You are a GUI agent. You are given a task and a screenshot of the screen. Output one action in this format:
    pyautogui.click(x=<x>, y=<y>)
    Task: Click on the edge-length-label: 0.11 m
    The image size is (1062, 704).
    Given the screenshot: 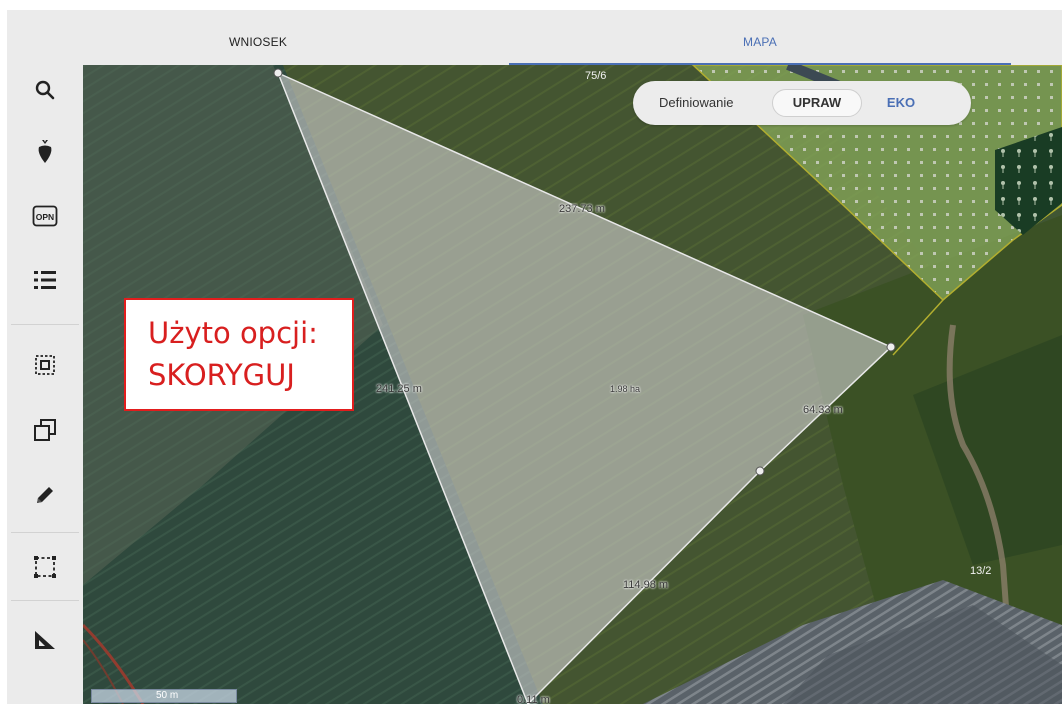 What is the action you would take?
    pyautogui.click(x=533, y=699)
    